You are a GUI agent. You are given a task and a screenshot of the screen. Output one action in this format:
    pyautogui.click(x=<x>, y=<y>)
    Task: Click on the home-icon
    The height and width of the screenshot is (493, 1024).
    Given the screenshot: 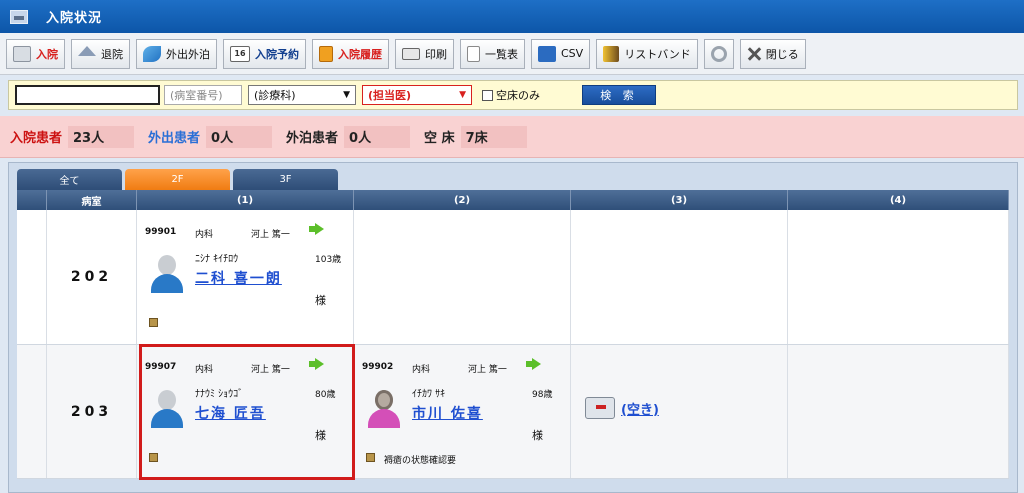 What is the action you would take?
    pyautogui.click(x=87, y=50)
    